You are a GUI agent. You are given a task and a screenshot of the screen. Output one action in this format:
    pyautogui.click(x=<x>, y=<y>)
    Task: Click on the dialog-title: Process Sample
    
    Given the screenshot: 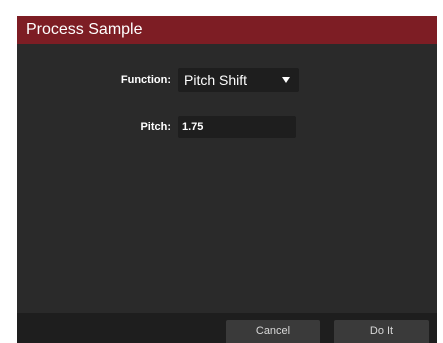 What is the action you would take?
    pyautogui.click(x=84, y=29)
    